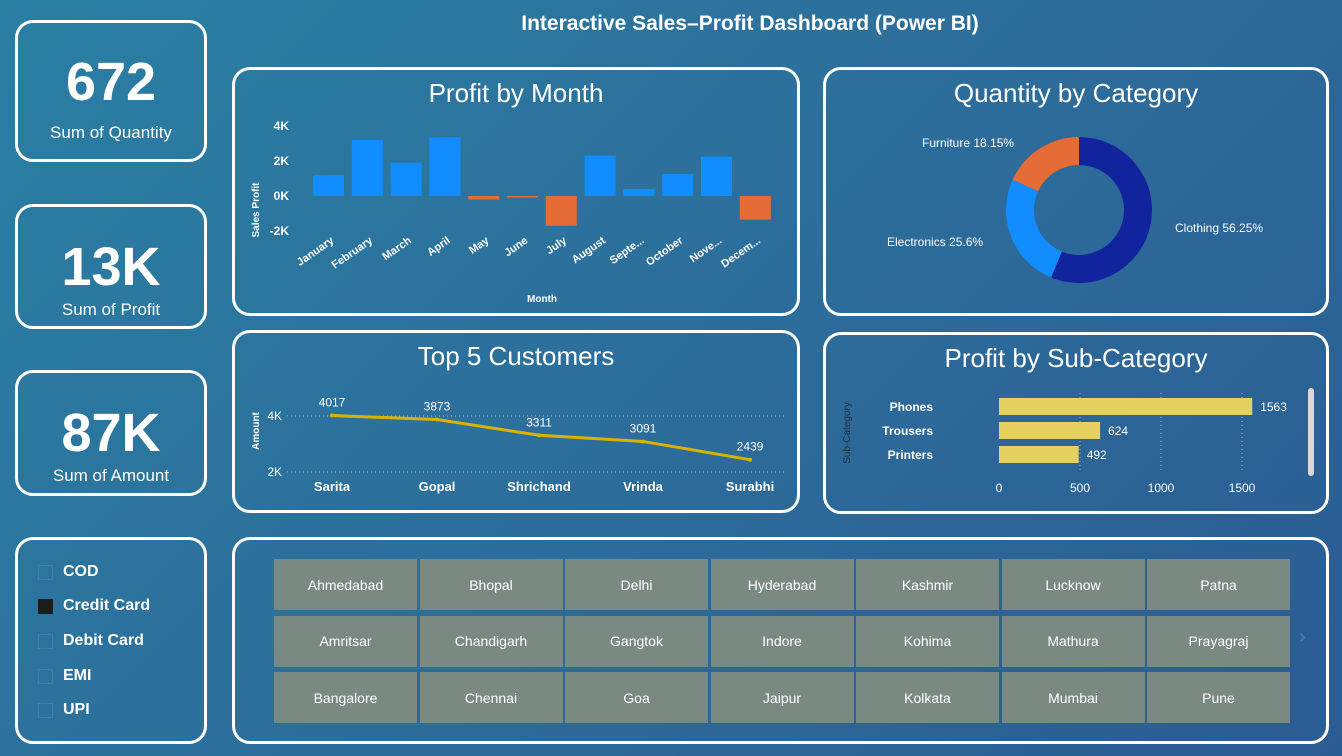  What do you see at coordinates (479, 245) in the screenshot?
I see `month-xtick: May` at bounding box center [479, 245].